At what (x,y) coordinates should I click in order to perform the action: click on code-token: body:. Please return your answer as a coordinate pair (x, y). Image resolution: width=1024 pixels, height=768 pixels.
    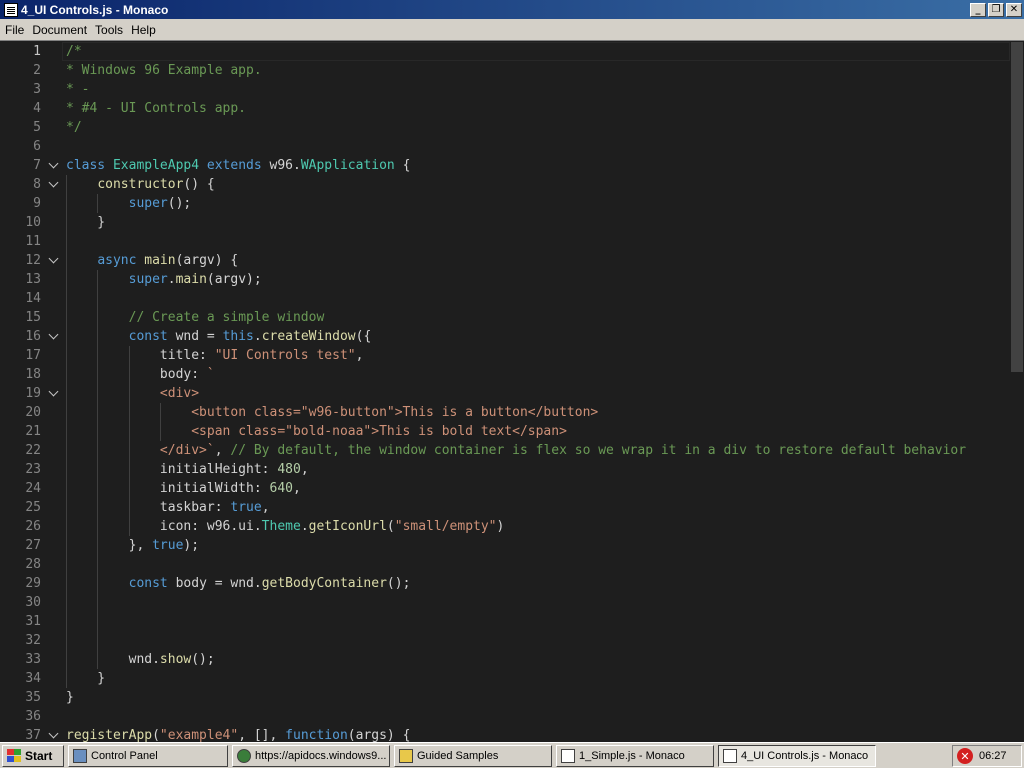
    Looking at the image, I should click on (136, 374).